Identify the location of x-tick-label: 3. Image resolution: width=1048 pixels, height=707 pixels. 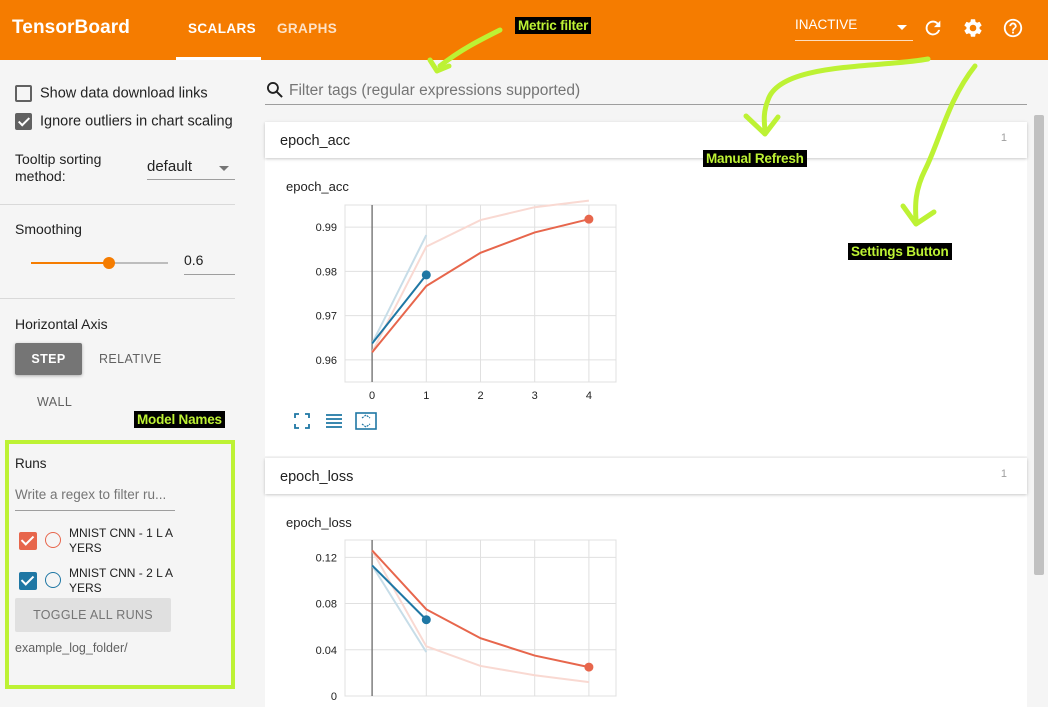
(535, 396).